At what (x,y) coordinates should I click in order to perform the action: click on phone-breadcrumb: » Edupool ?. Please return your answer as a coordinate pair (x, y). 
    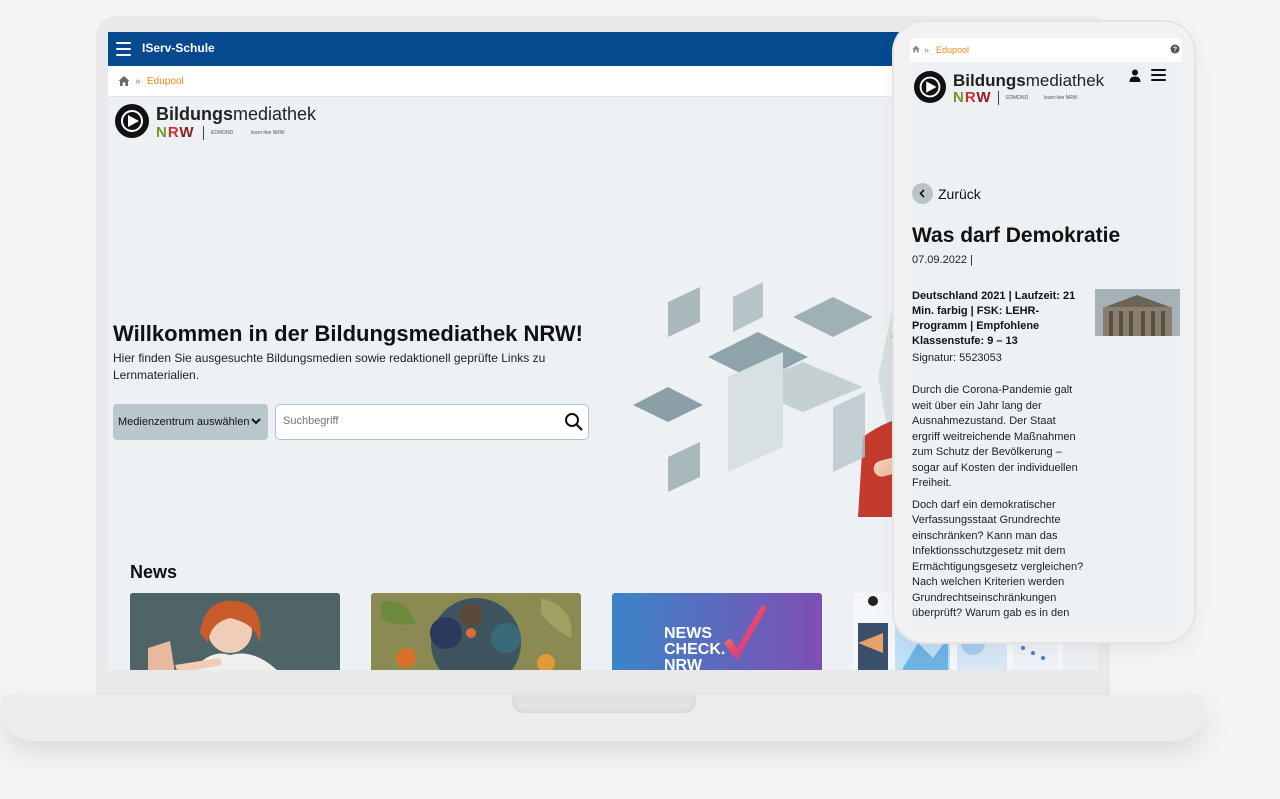
    Looking at the image, I should click on (1046, 50).